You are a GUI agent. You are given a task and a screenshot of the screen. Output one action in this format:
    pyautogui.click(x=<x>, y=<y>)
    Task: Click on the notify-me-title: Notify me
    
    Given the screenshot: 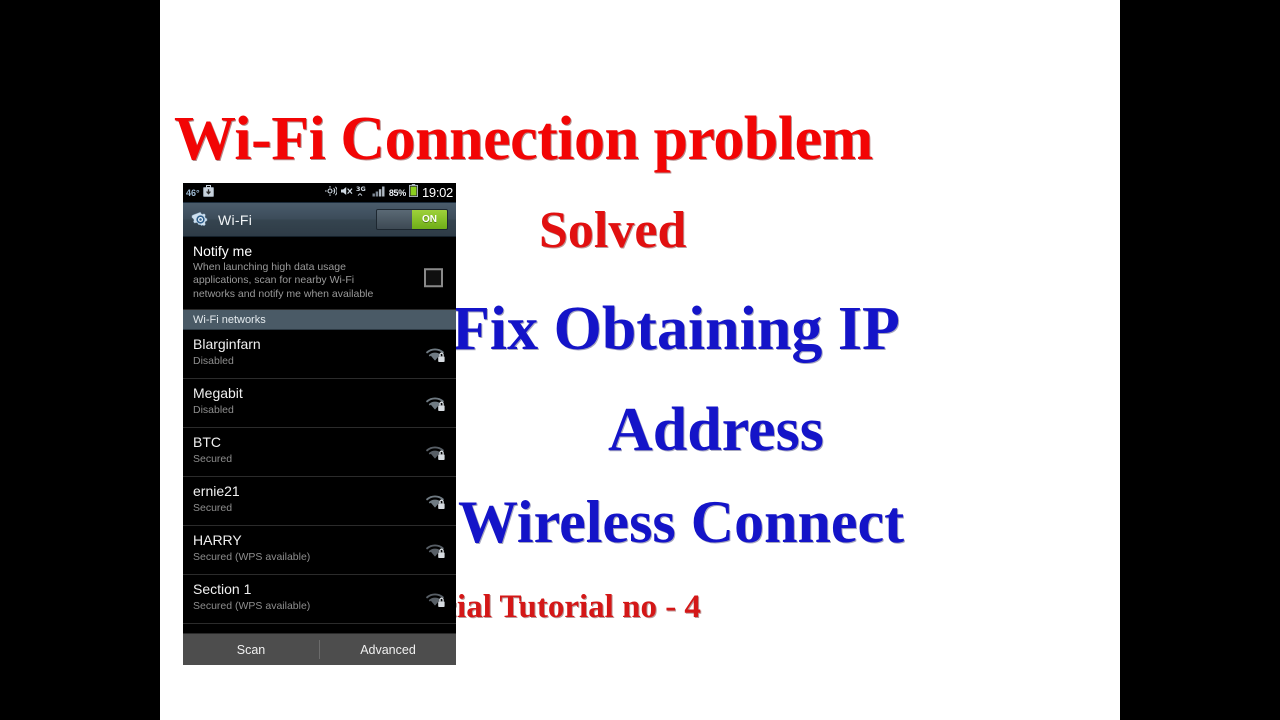 What is the action you would take?
    pyautogui.click(x=223, y=251)
    